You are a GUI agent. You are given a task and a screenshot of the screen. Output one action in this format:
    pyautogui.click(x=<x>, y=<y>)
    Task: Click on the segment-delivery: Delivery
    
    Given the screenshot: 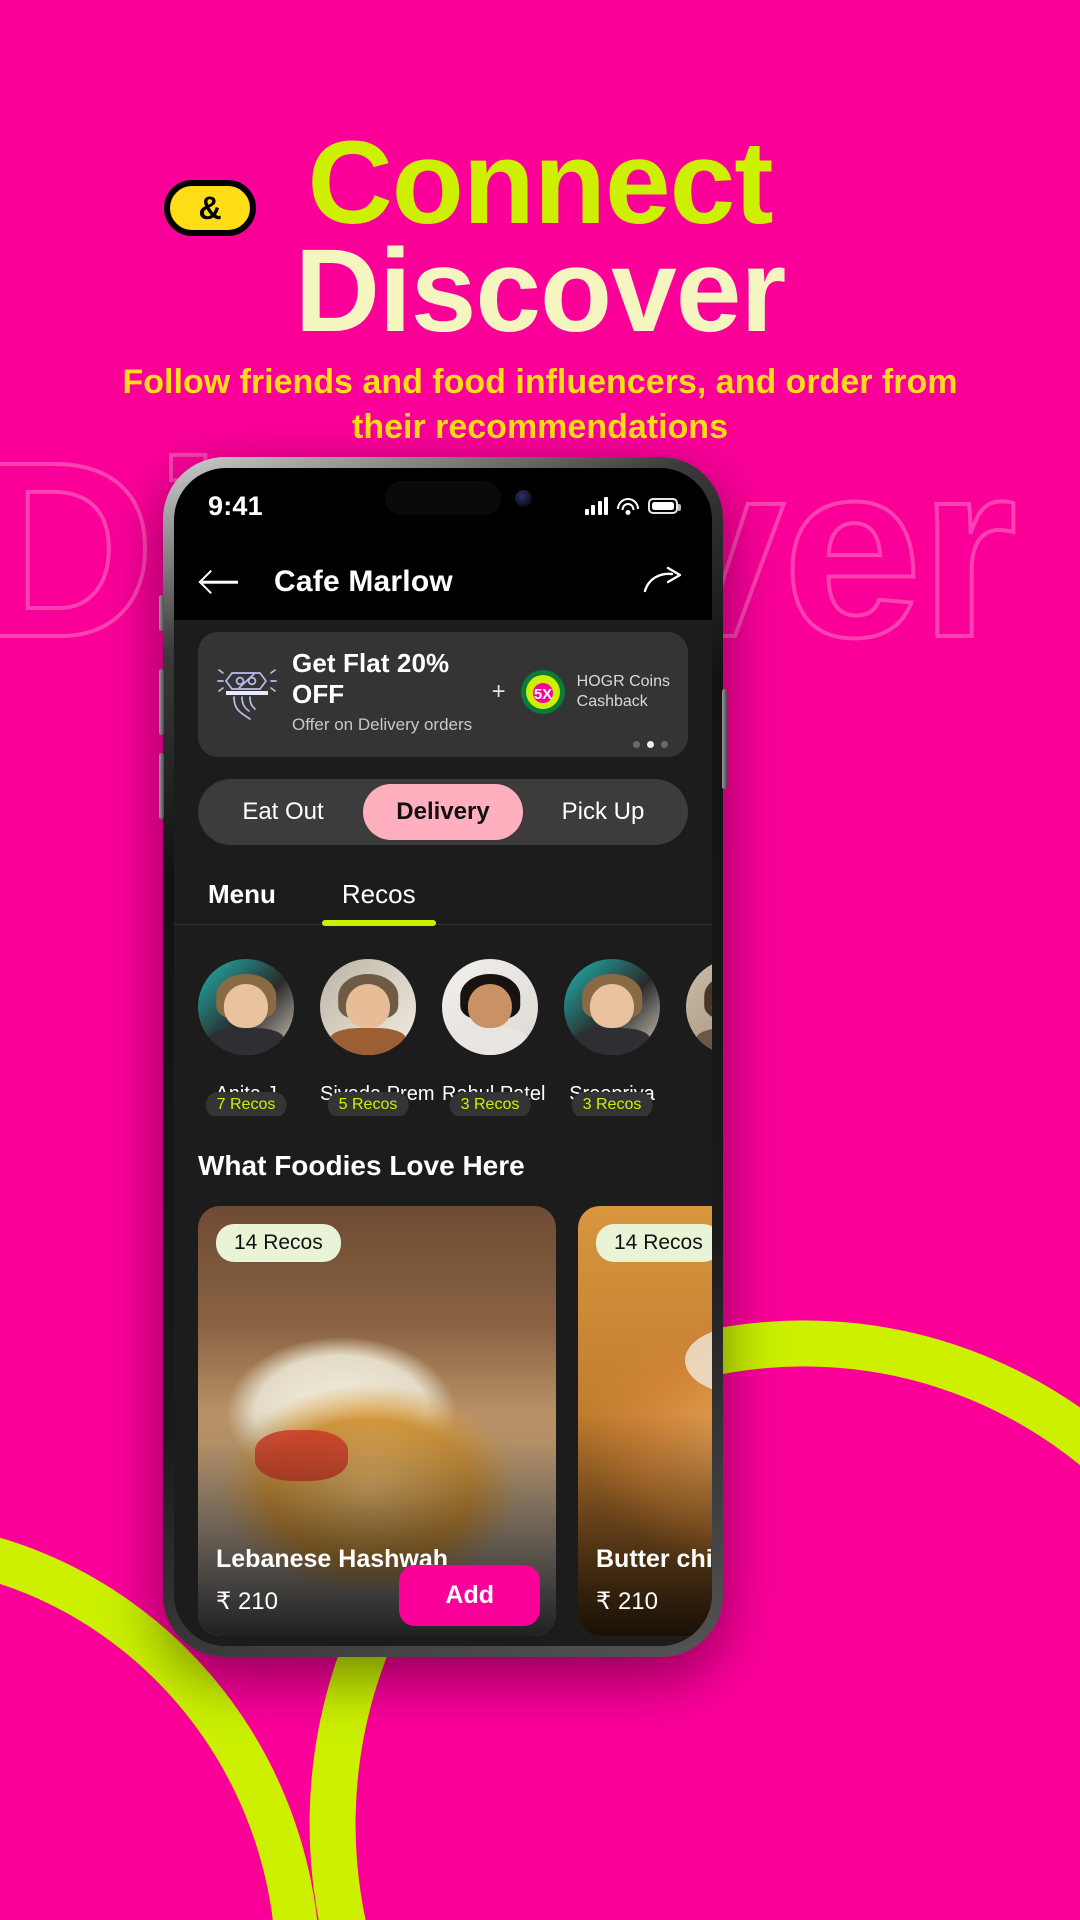 What is the action you would take?
    pyautogui.click(x=443, y=812)
    